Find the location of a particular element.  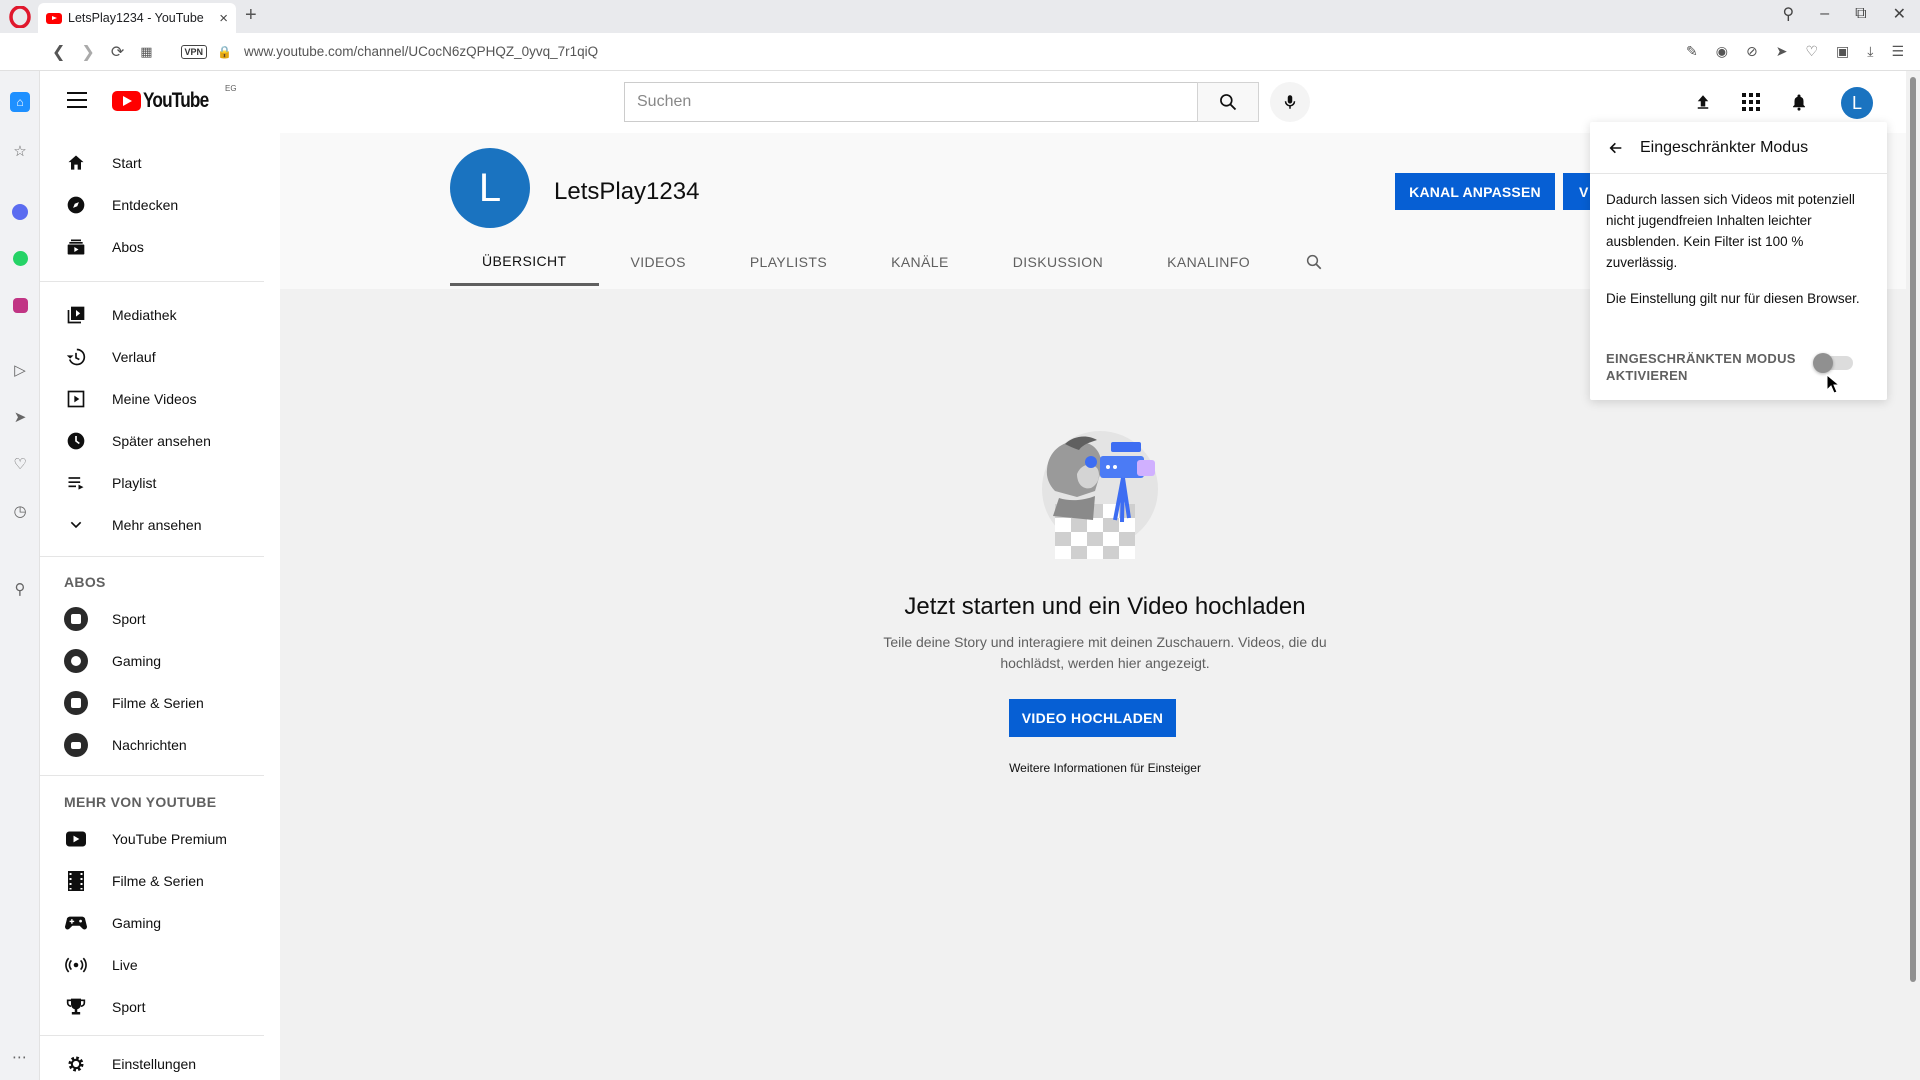

notifications-bell-icon is located at coordinates (1799, 102).